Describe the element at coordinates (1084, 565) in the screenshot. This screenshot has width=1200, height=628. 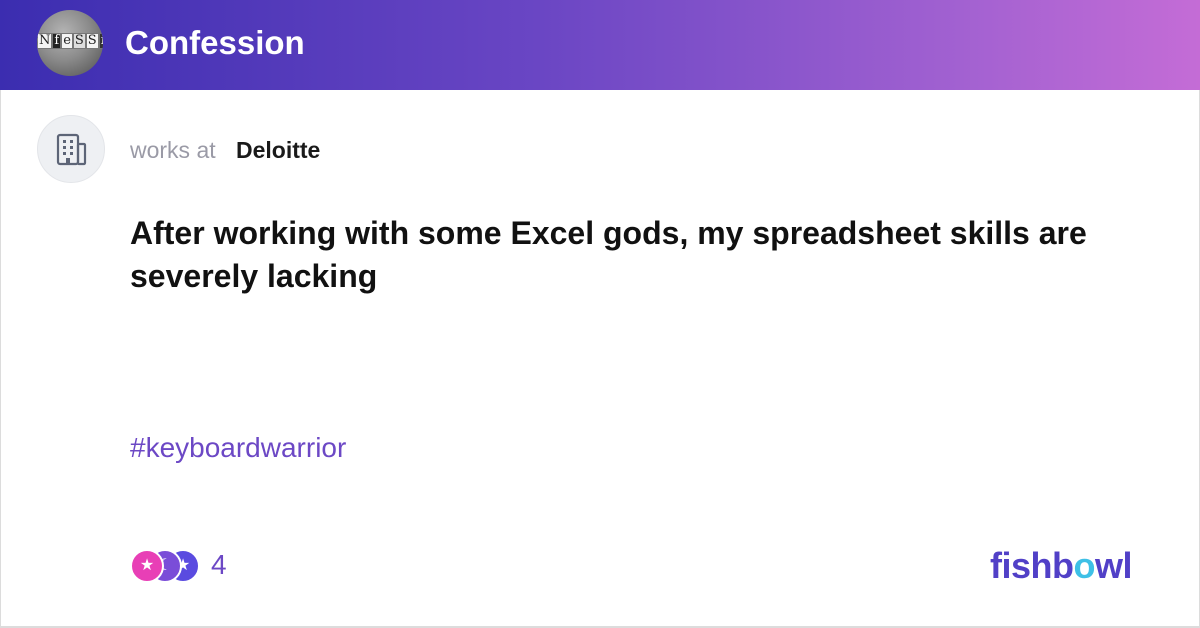
I see `brand-o: o` at that location.